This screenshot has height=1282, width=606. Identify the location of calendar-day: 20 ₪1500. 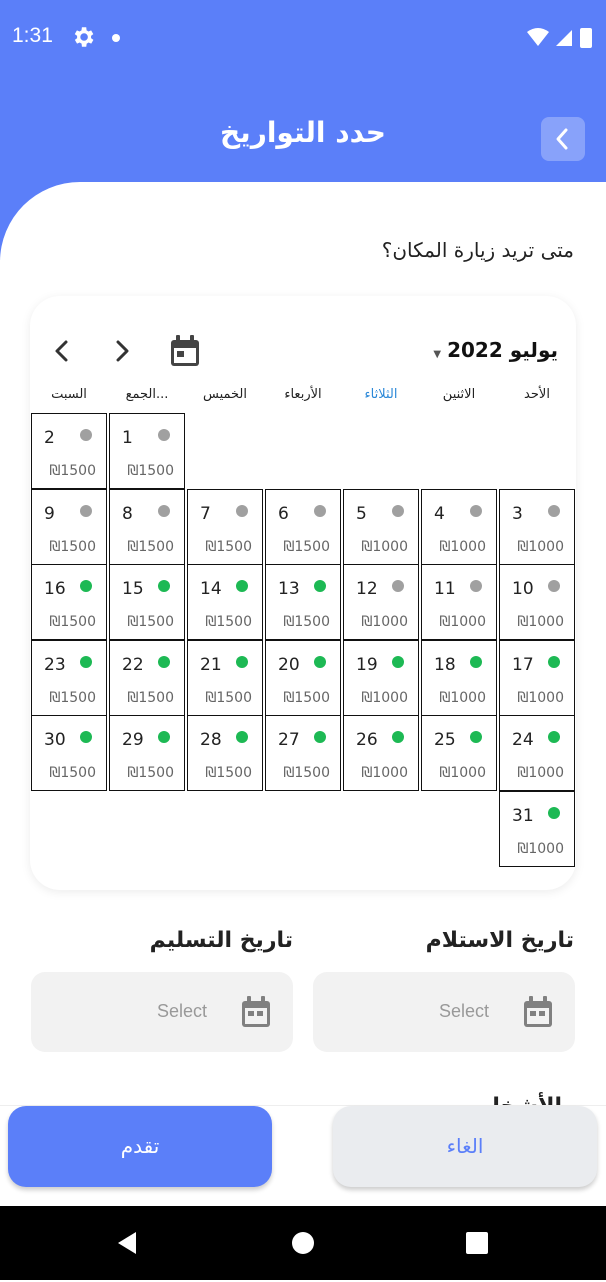
(303, 677).